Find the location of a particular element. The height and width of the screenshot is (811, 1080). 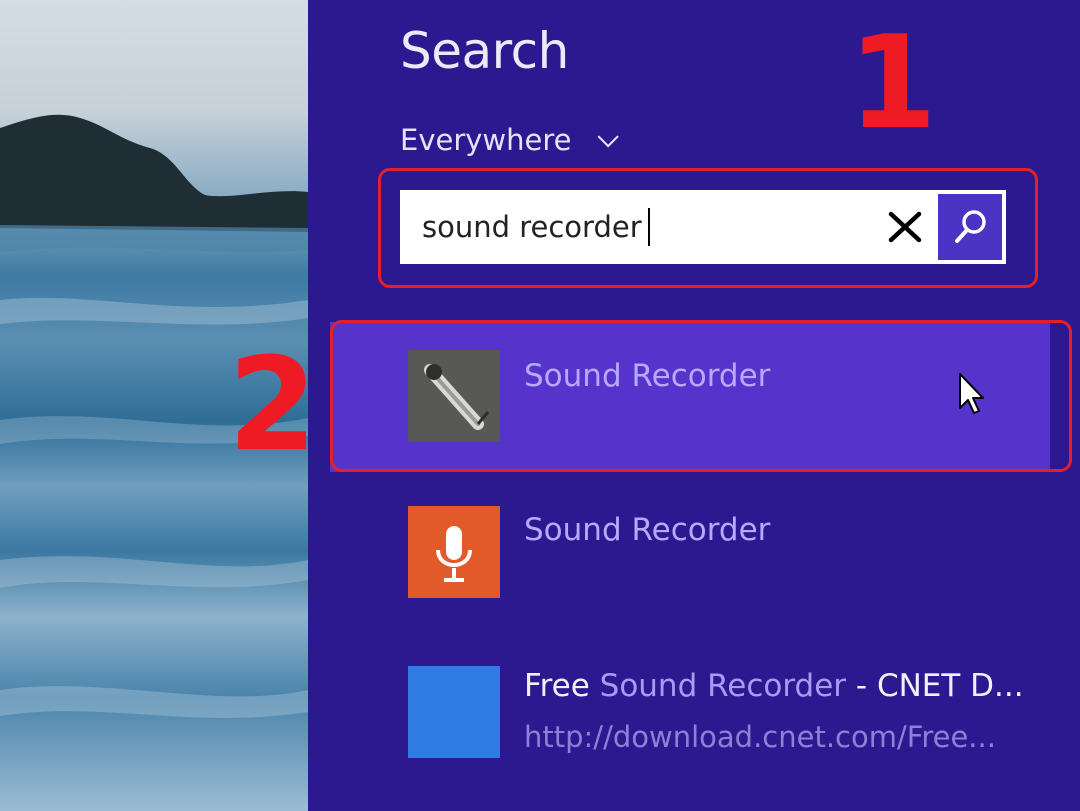

search-title: Search is located at coordinates (484, 51).